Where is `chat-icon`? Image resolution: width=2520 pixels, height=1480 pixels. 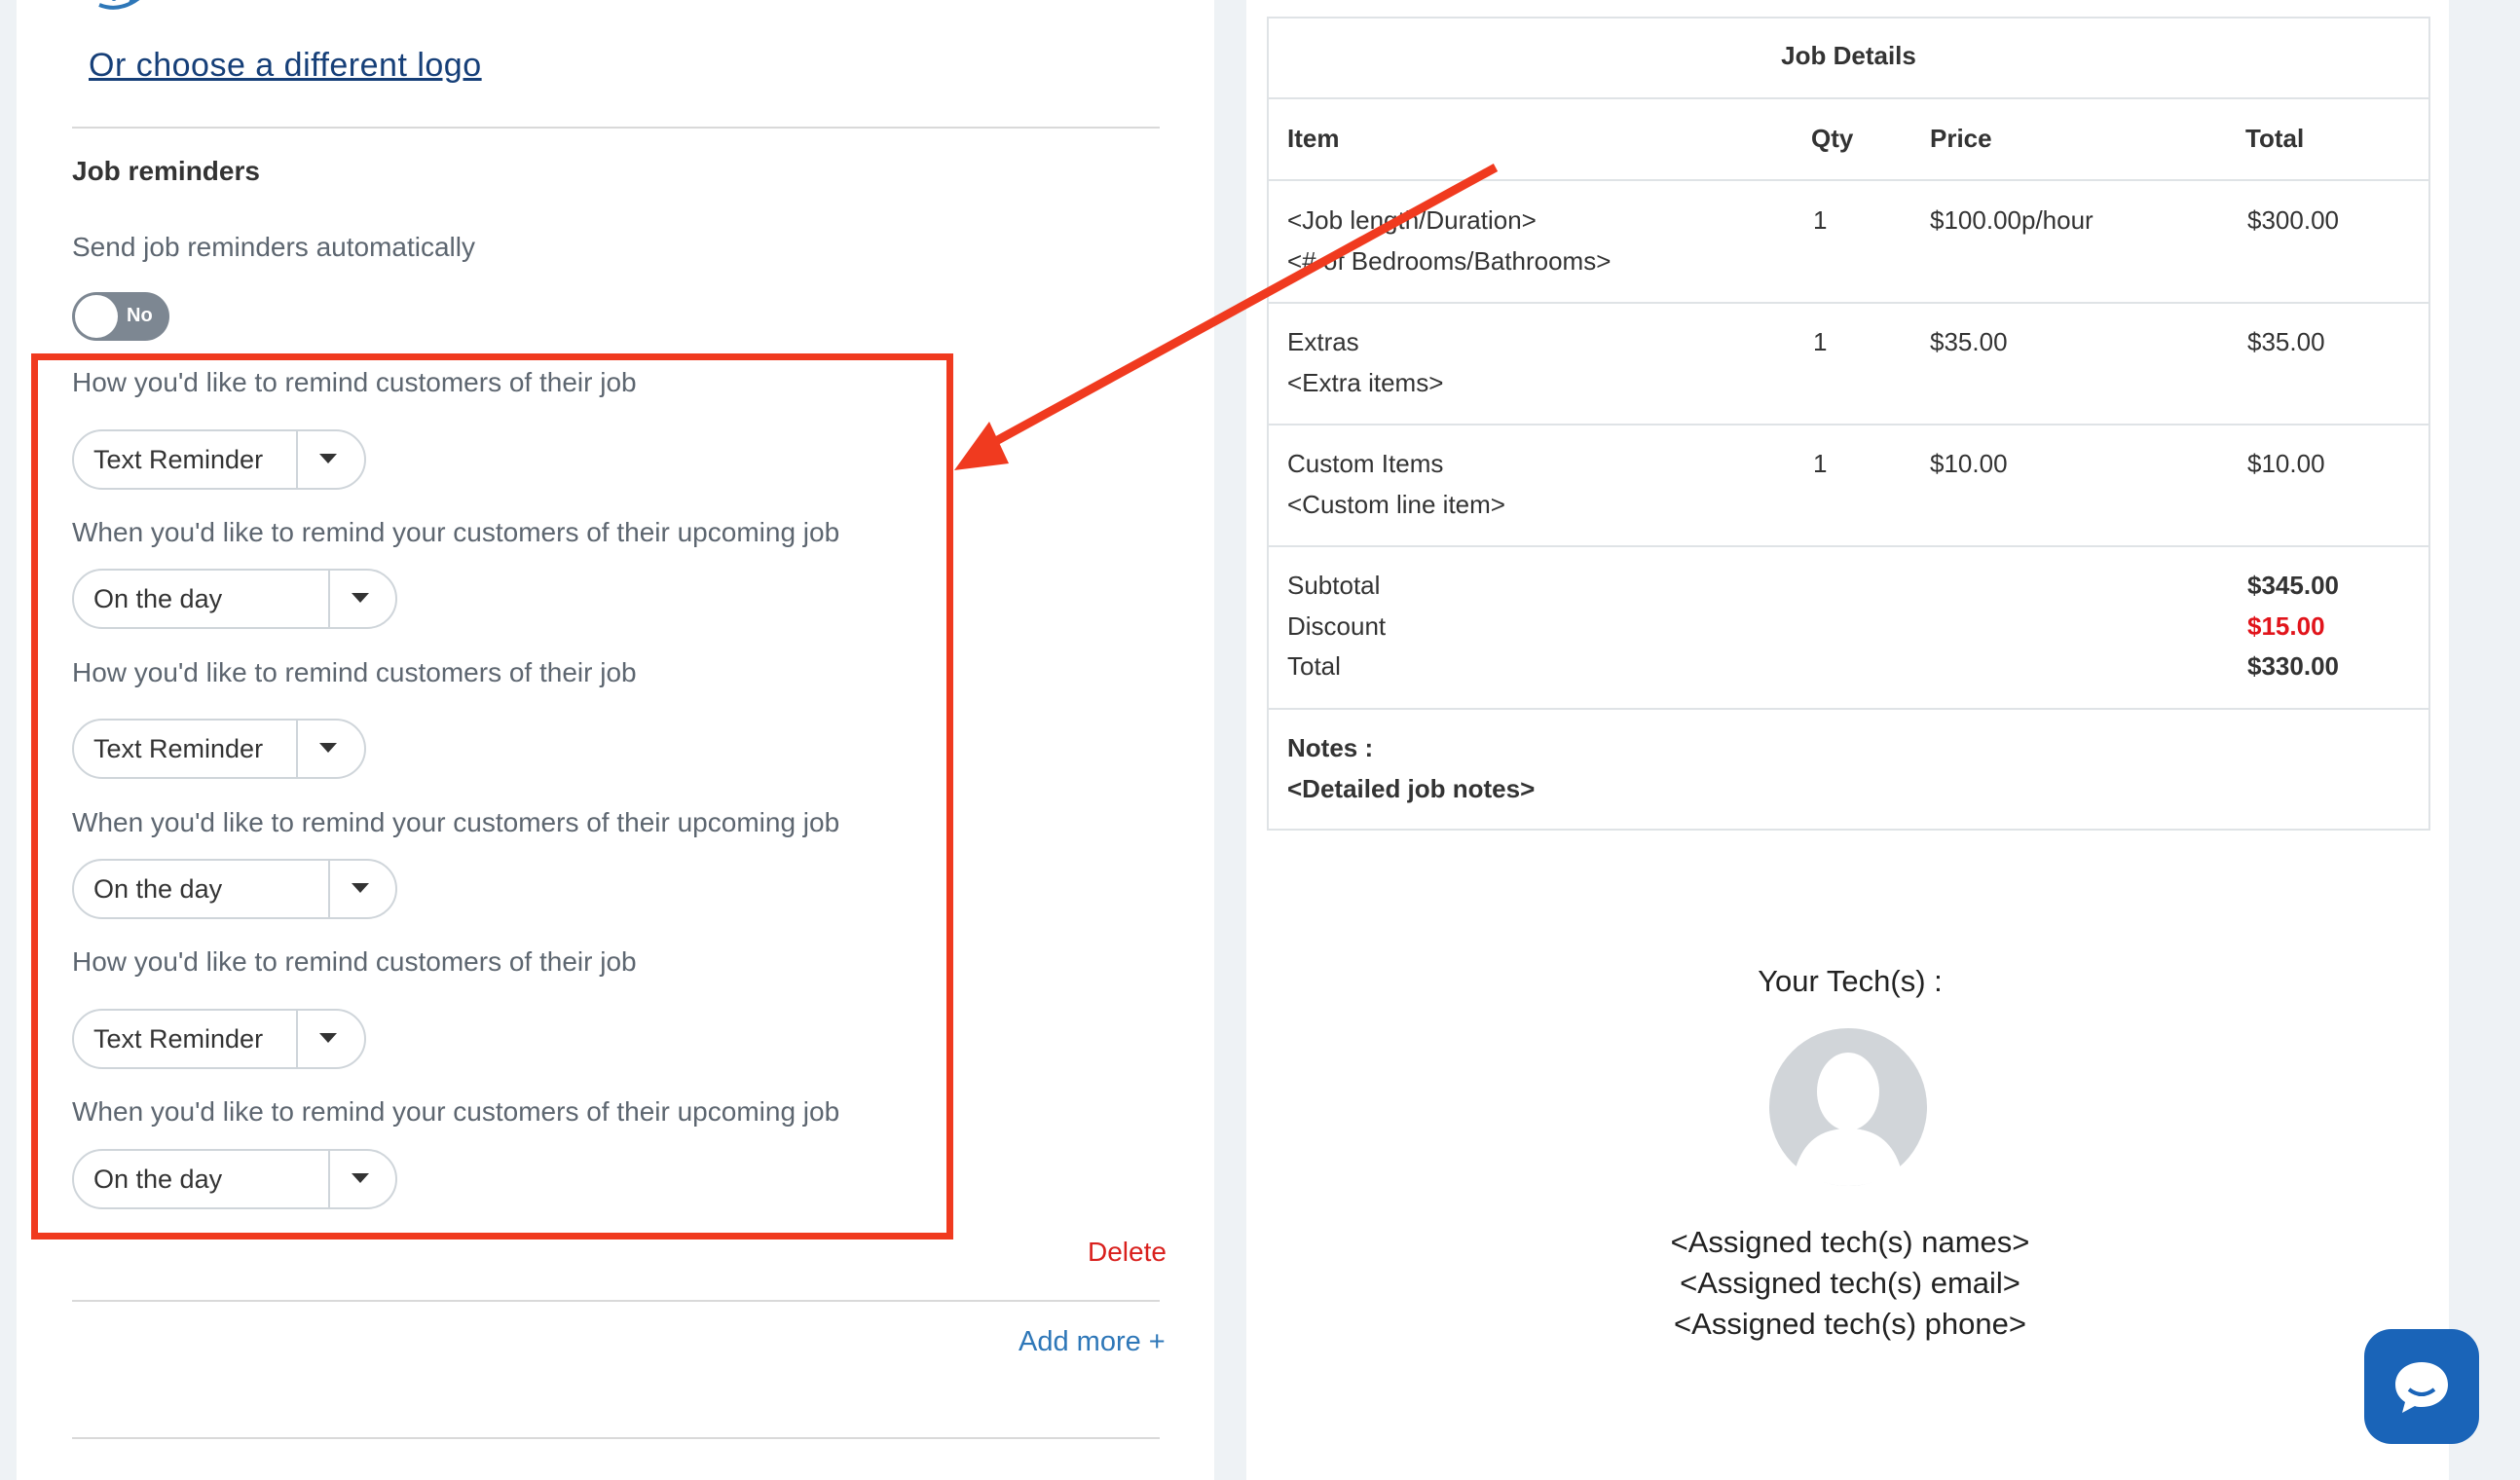
chat-icon is located at coordinates (2421, 1387).